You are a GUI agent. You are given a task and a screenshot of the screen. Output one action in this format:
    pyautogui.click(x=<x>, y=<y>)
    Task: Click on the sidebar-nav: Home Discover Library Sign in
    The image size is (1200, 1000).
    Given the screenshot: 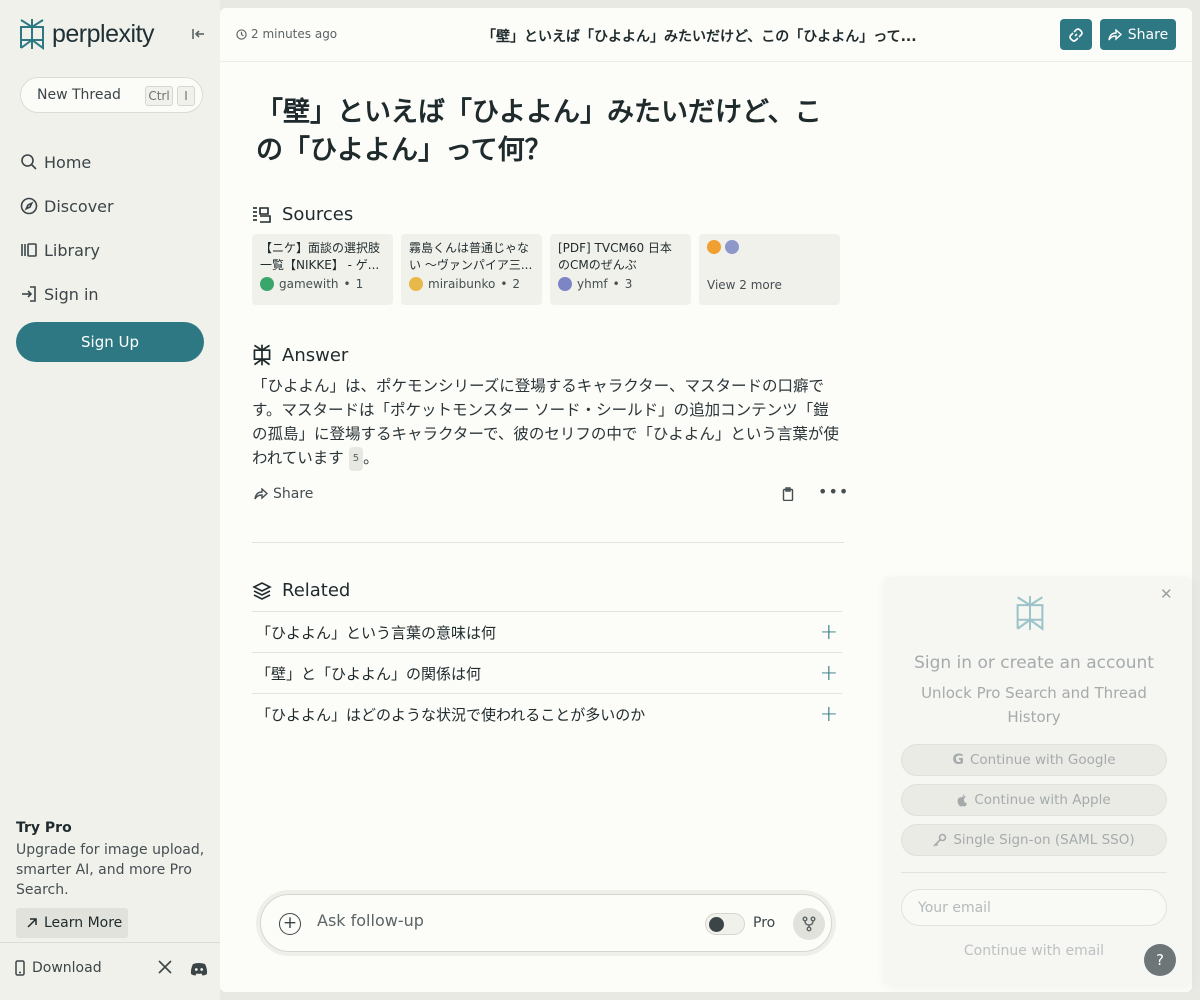 What is the action you would take?
    pyautogui.click(x=110, y=228)
    